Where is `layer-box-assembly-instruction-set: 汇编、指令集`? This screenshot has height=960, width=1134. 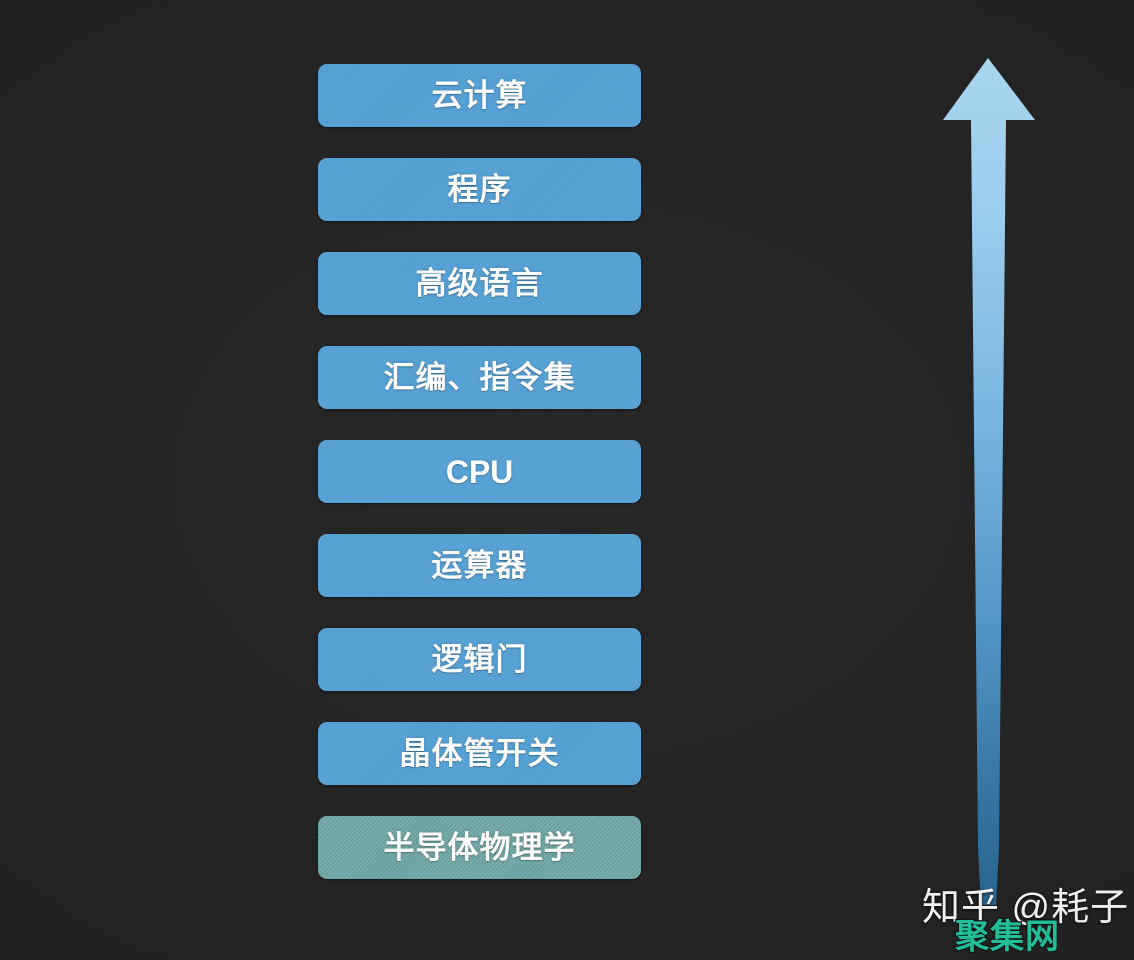
layer-box-assembly-instruction-set: 汇编、指令集 is located at coordinates (479, 377).